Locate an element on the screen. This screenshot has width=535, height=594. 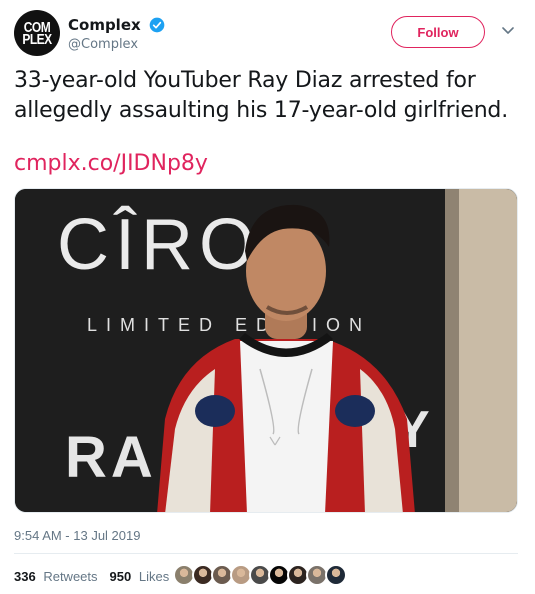
account-names: Complex @Complex is located at coordinates (116, 33).